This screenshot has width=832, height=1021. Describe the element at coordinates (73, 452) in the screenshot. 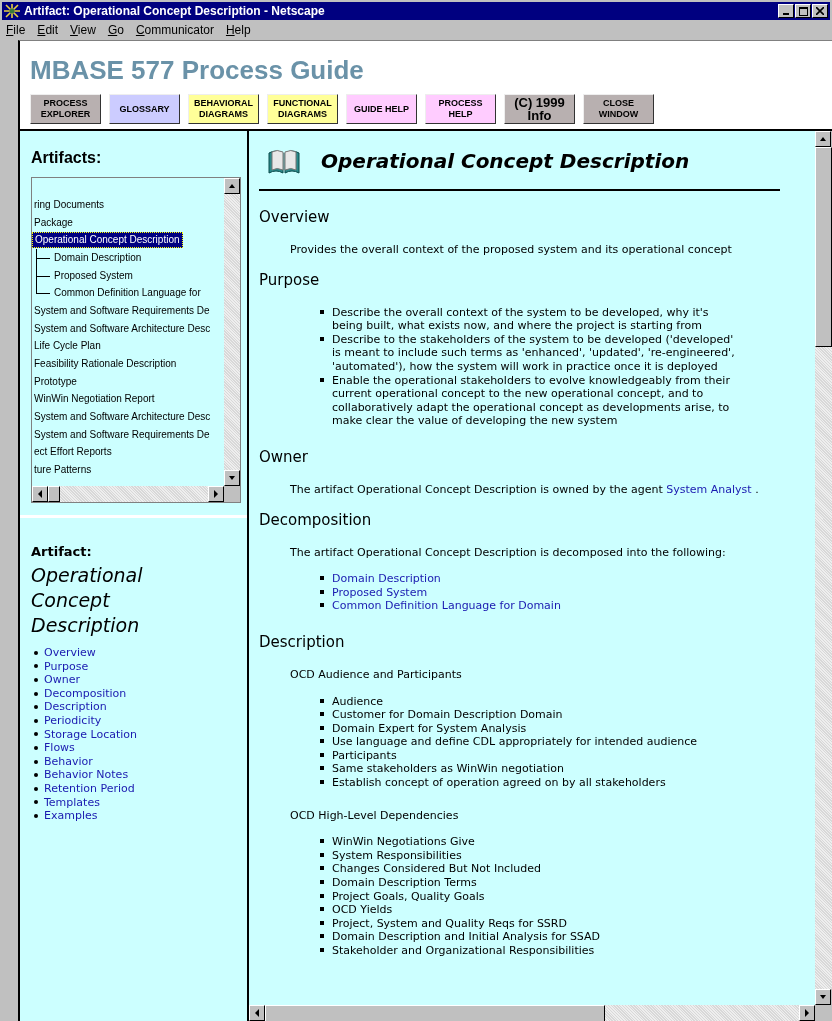

I see `tree-item: ect Effort Reports` at that location.